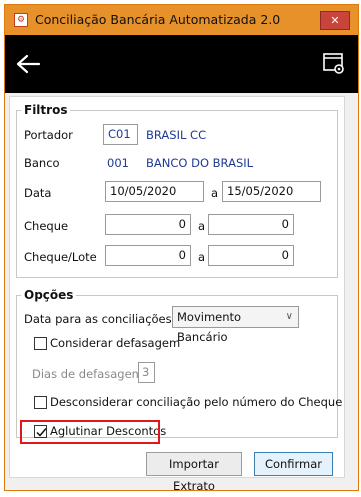 Image resolution: width=361 pixels, height=497 pixels. Describe the element at coordinates (120, 134) in the screenshot. I see `portador-code-input: C01` at that location.